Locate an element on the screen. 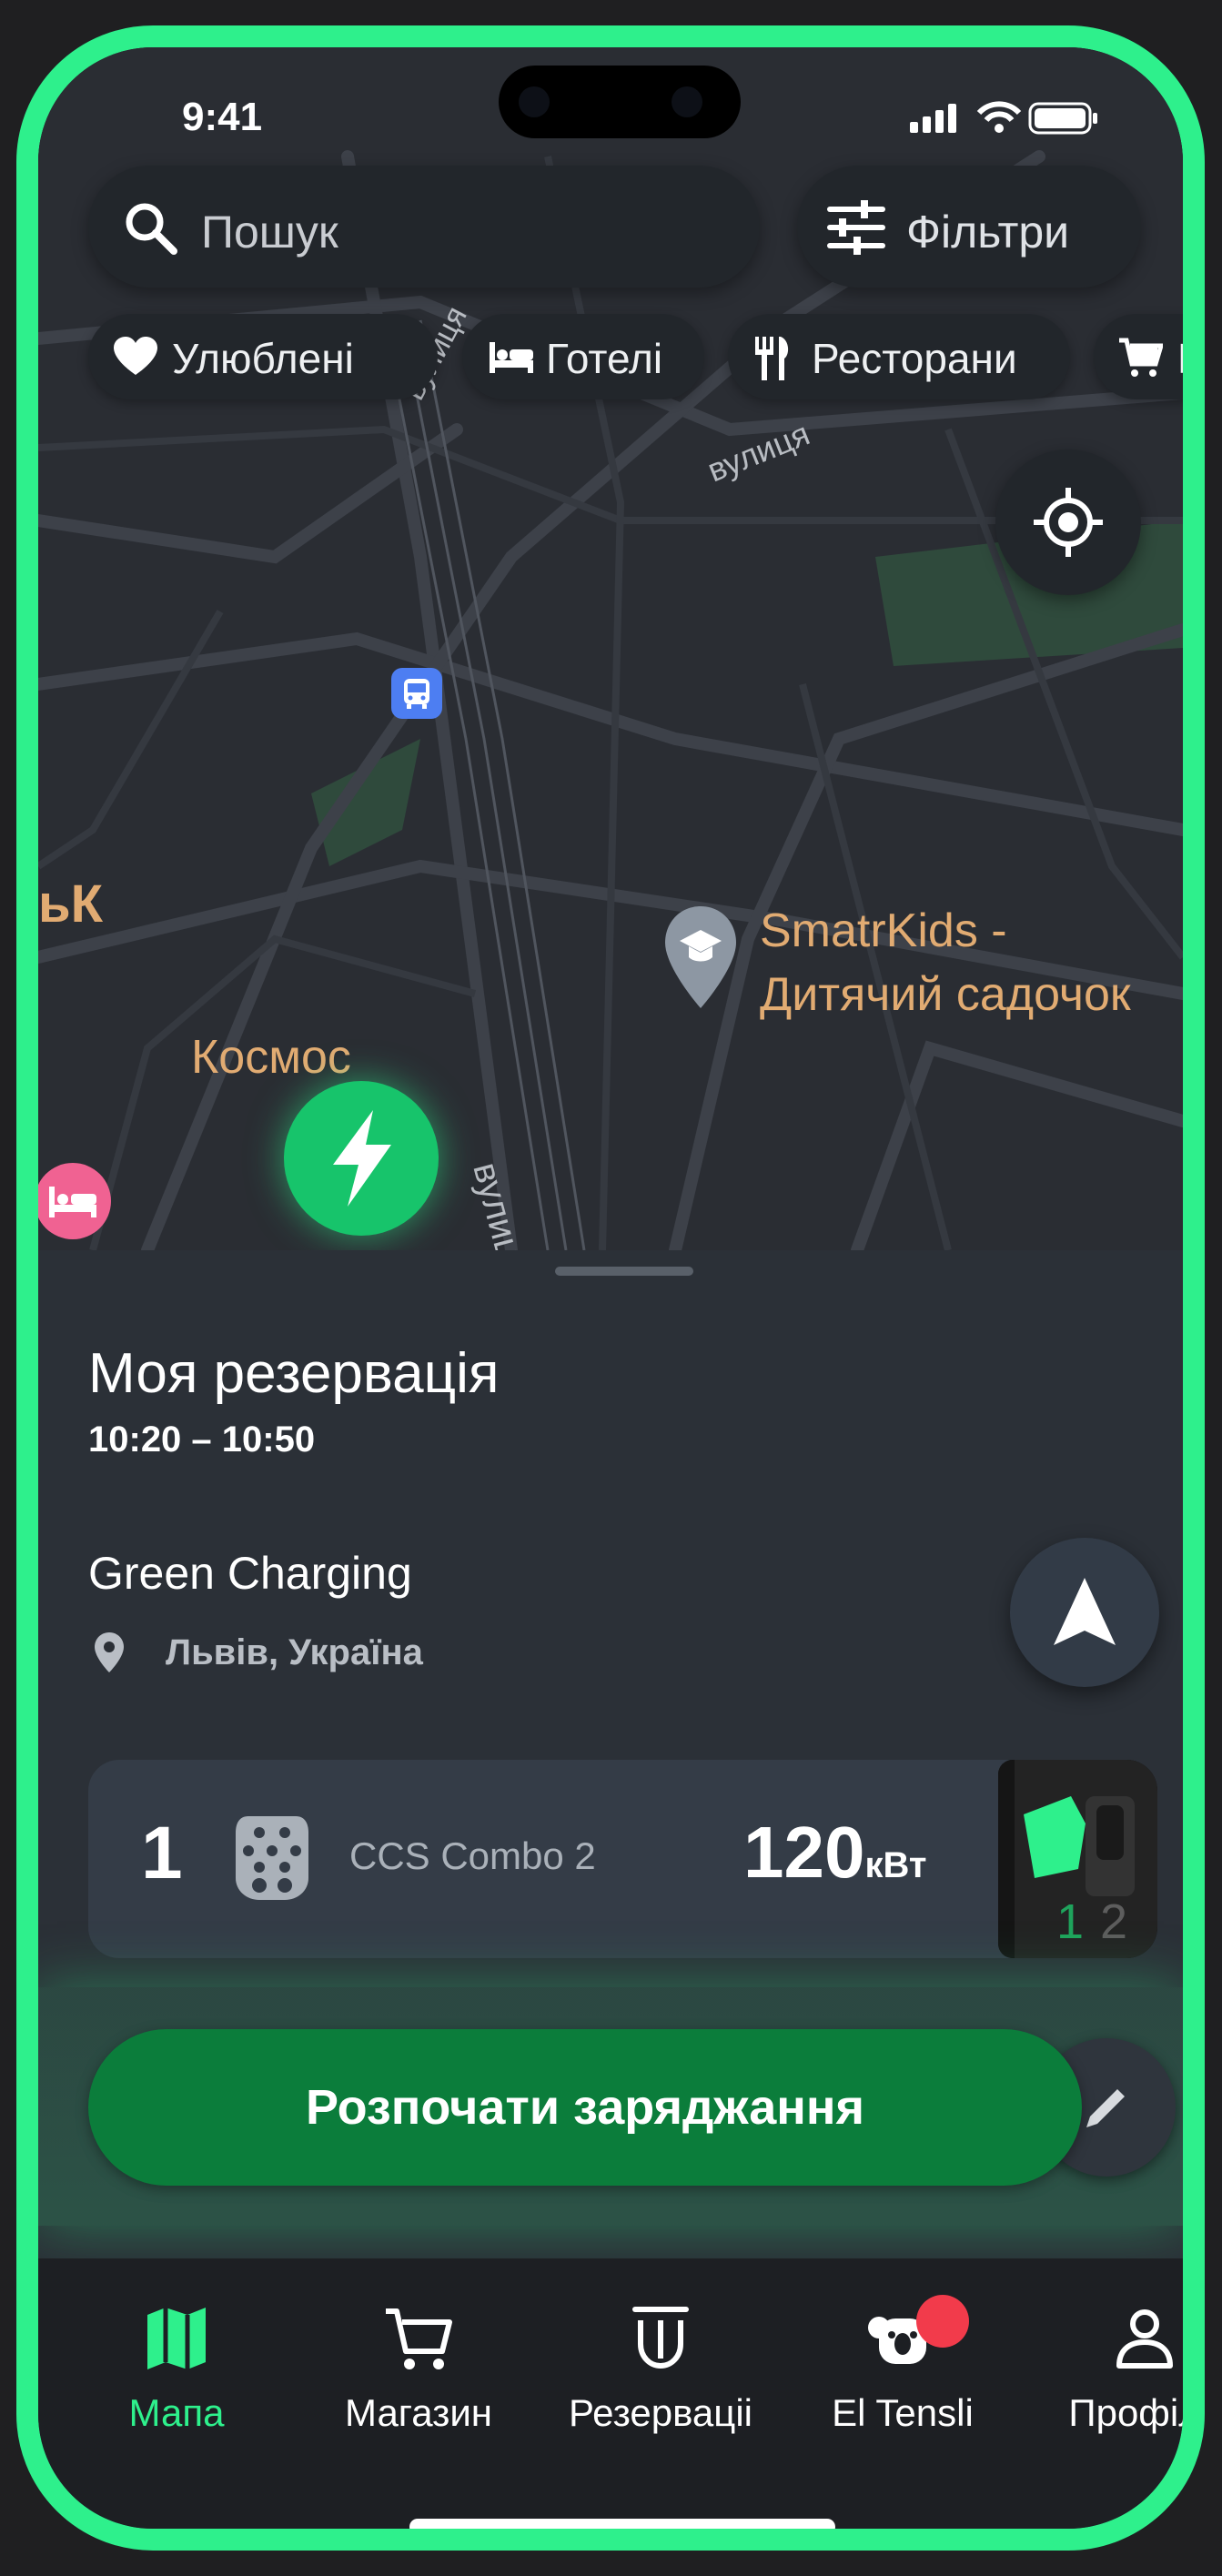 This screenshot has width=1222, height=2576. dynamic-island is located at coordinates (620, 102).